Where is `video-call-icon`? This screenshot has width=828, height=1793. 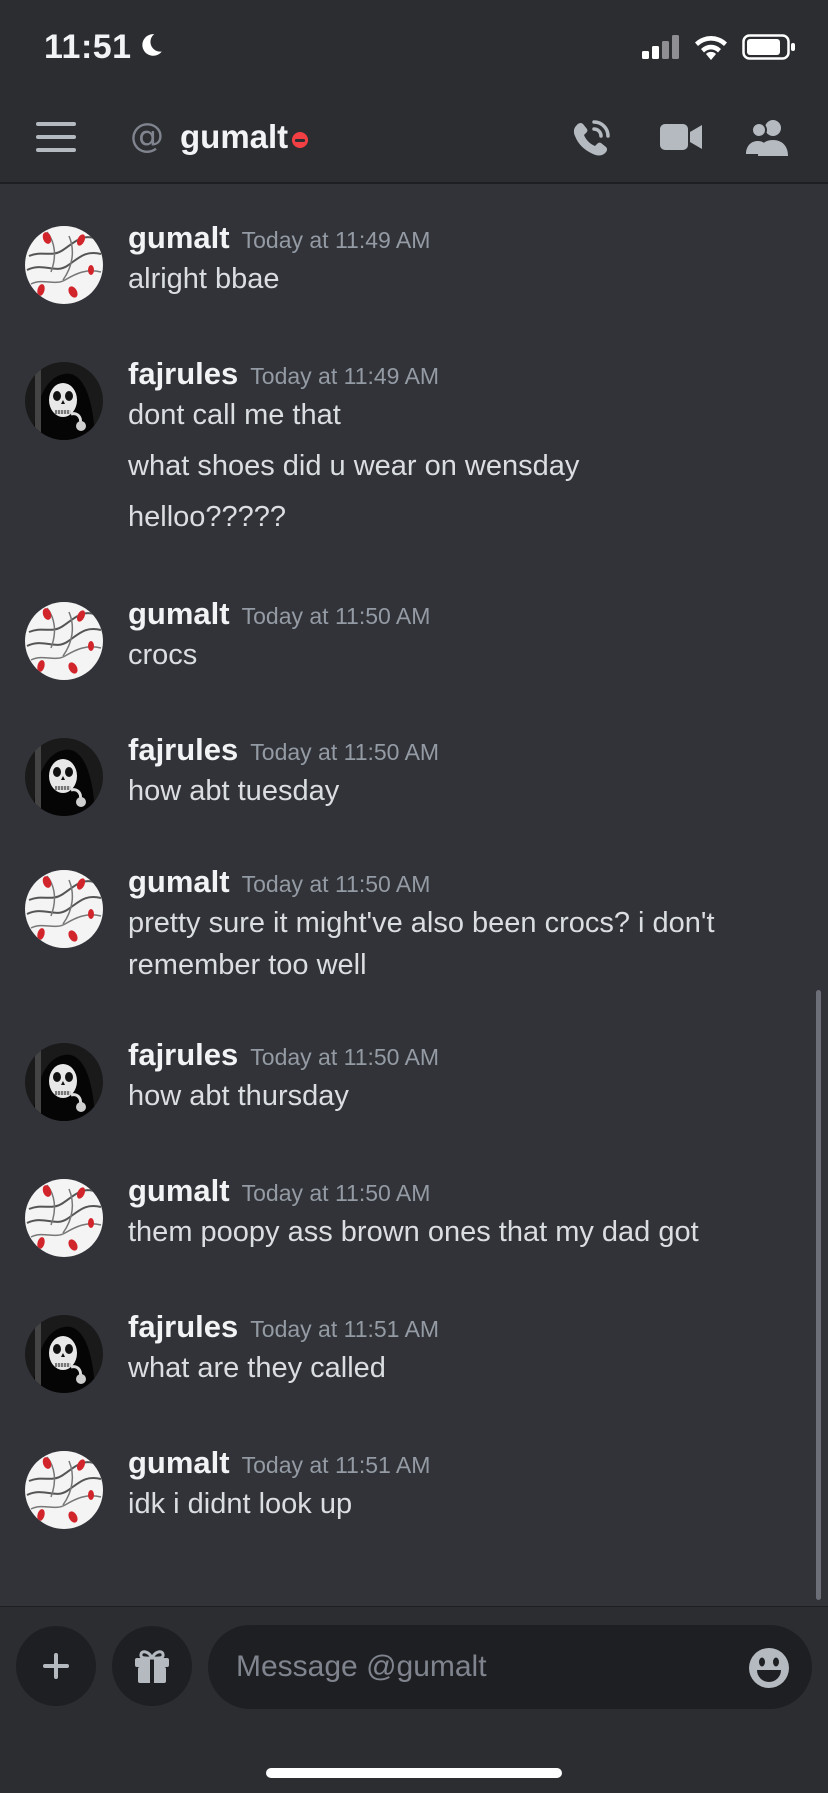
video-call-icon is located at coordinates (681, 139).